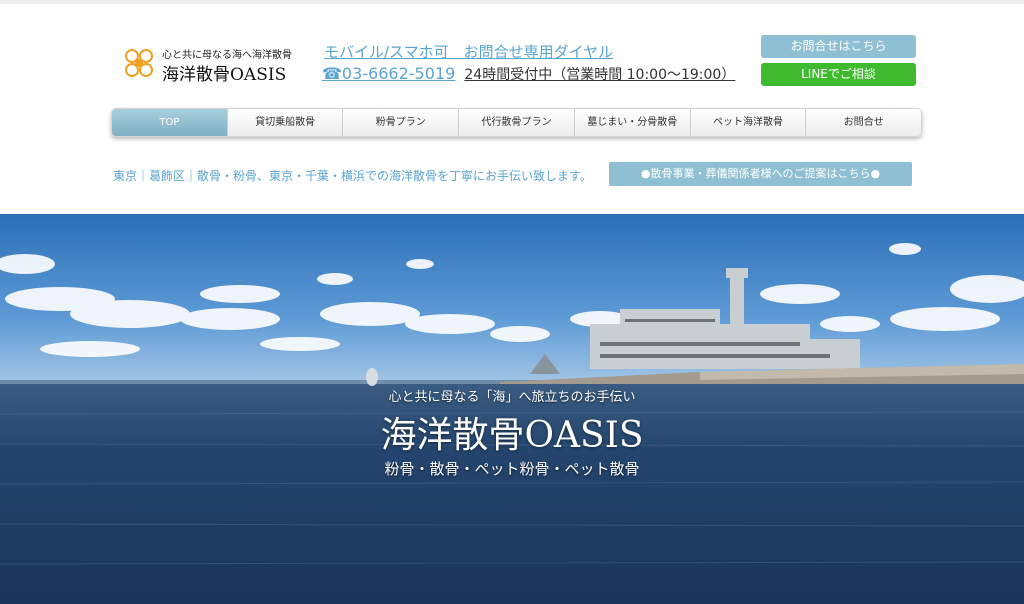 The width and height of the screenshot is (1024, 604). I want to click on site-tagline: 東京｜葛飾区｜散骨・粉骨、東京・千葉・横浜での海洋散骨を丁寧にお手伝い致します。, so click(352, 176).